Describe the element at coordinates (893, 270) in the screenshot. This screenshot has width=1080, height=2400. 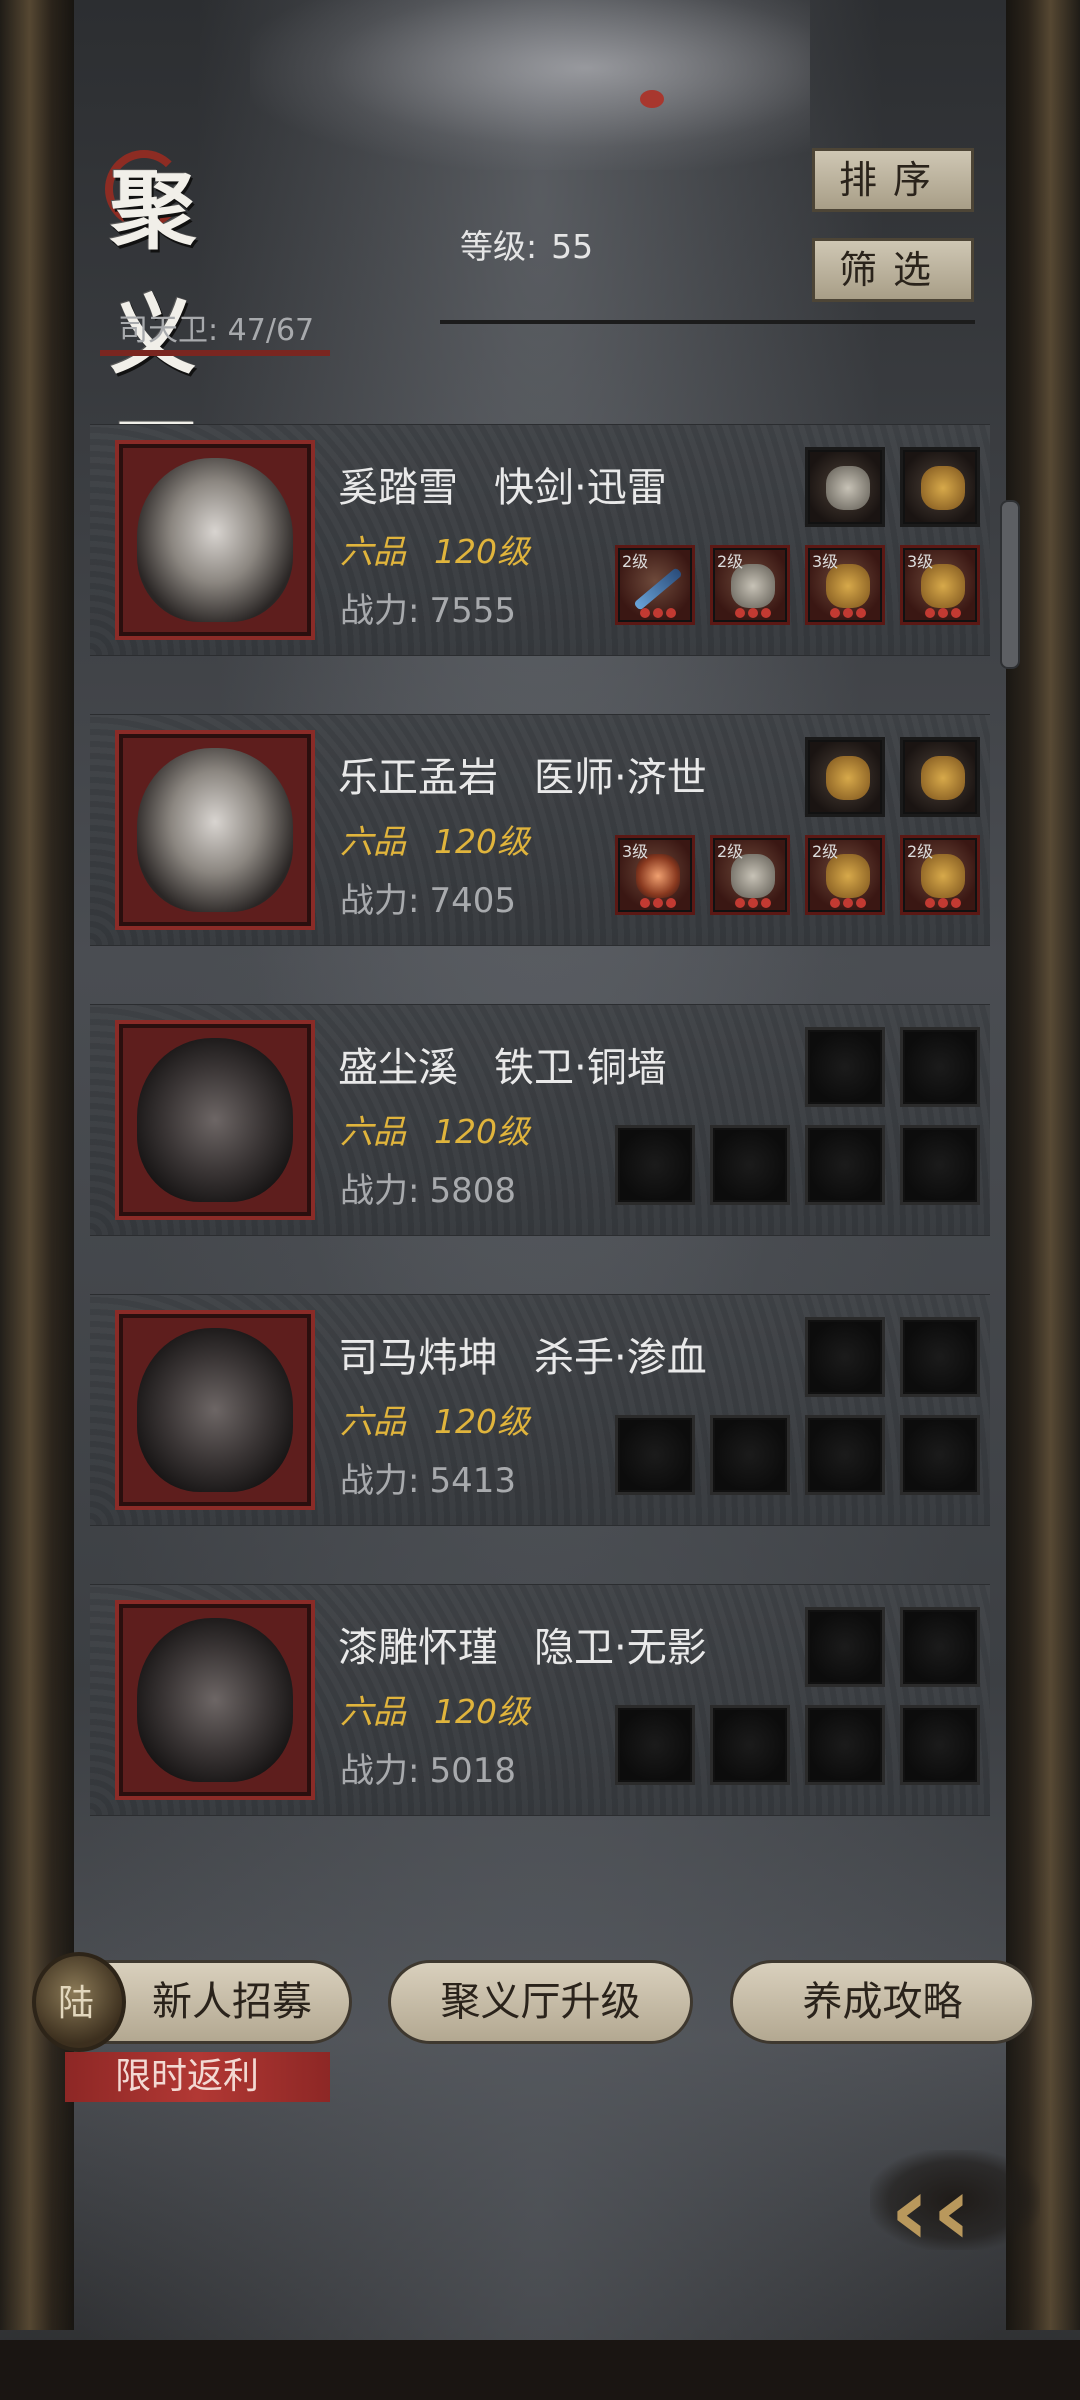
I see `filter-button: 筛选` at that location.